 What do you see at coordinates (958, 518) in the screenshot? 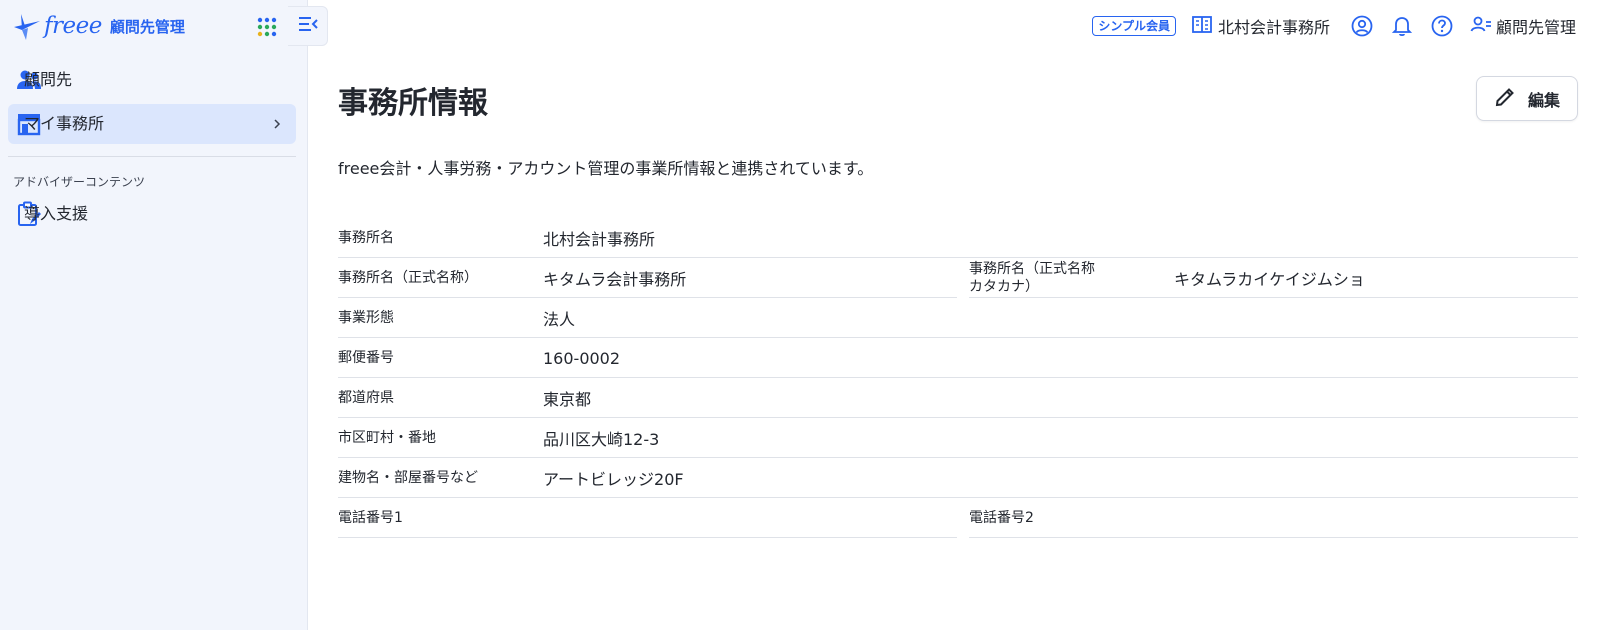
I see `table-row: 電話番号1 電話番号2` at bounding box center [958, 518].